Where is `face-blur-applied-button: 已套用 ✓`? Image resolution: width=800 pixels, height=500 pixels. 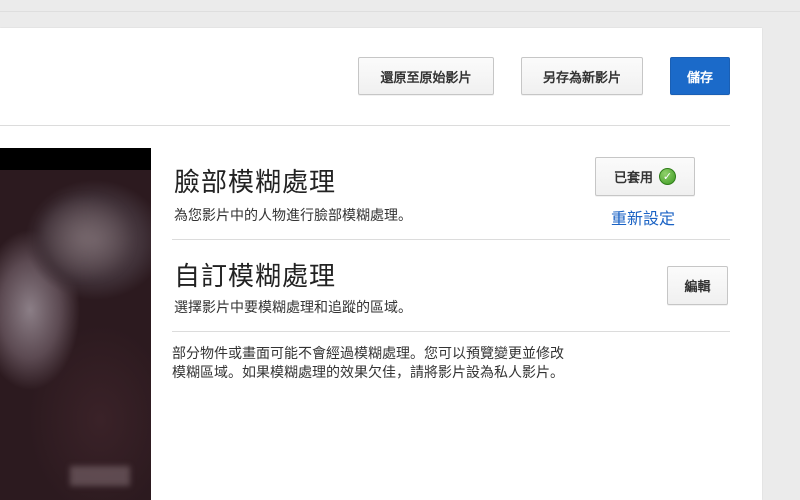 face-blur-applied-button: 已套用 ✓ is located at coordinates (645, 176).